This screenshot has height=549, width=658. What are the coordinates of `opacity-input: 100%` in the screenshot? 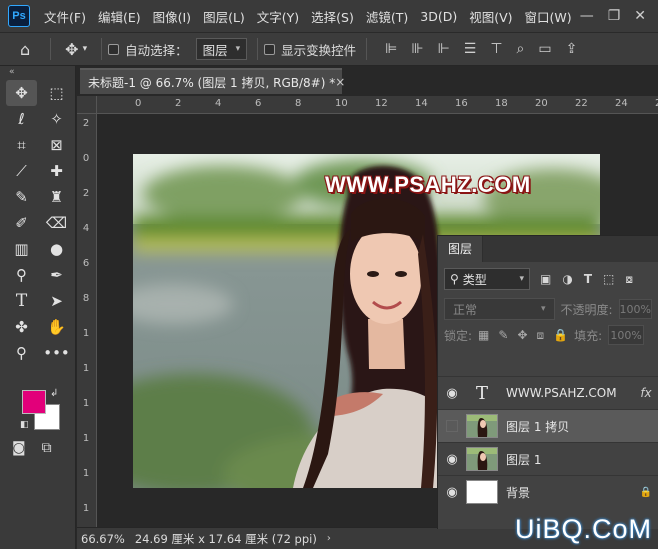 It's located at (635, 309).